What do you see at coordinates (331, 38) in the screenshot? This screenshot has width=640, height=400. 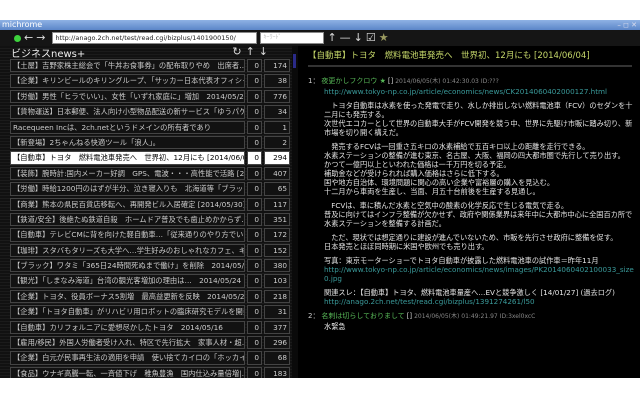 I see `scroll-up-icon: ↑` at bounding box center [331, 38].